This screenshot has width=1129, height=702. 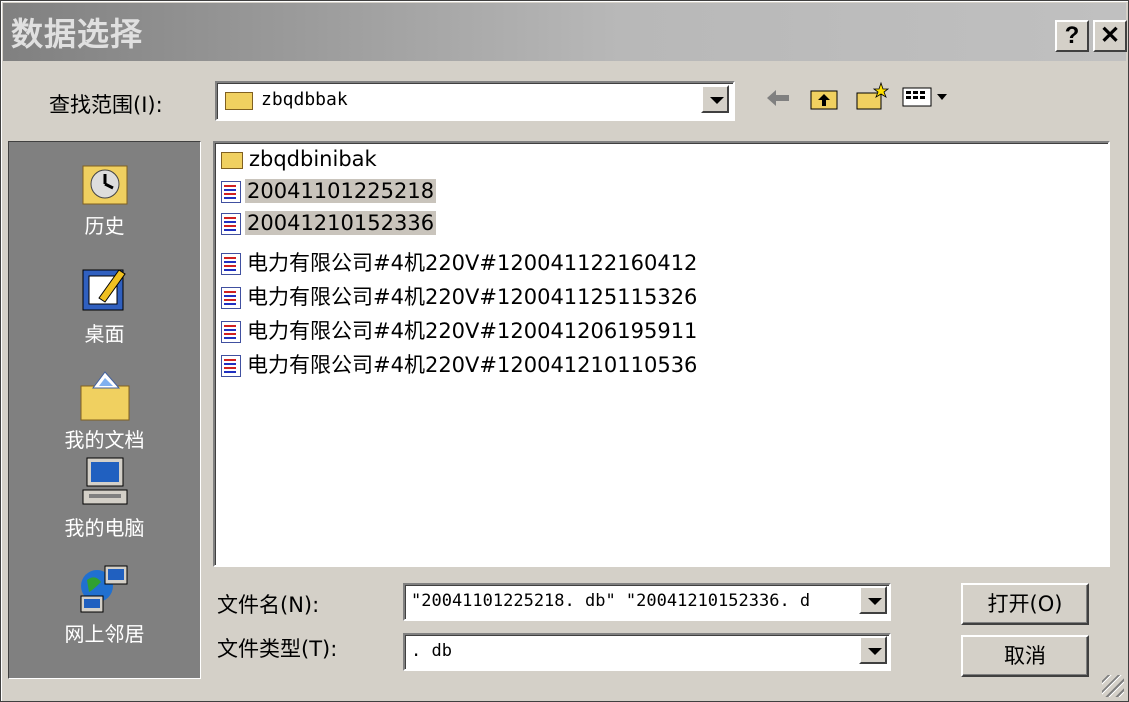 I want to click on file-name-input: "20041101225218. db" "20041210152336. d, so click(x=634, y=601).